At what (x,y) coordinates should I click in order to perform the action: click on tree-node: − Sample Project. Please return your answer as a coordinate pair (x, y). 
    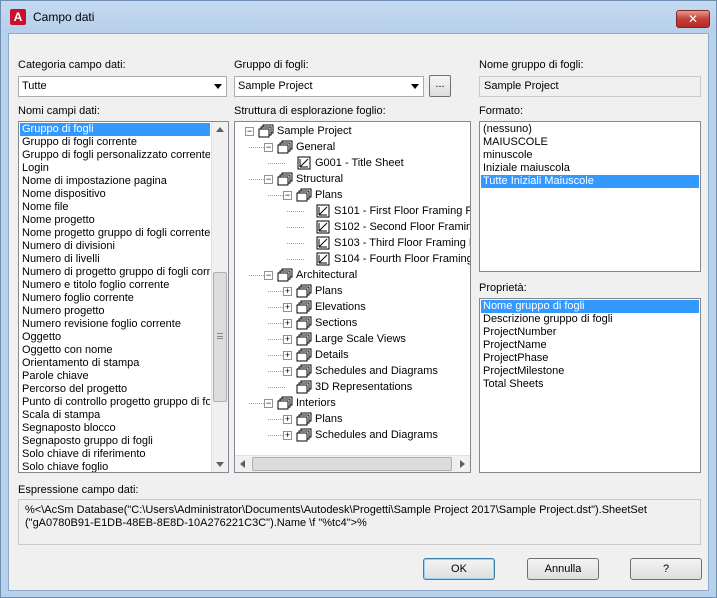
    Looking at the image, I should click on (352, 131).